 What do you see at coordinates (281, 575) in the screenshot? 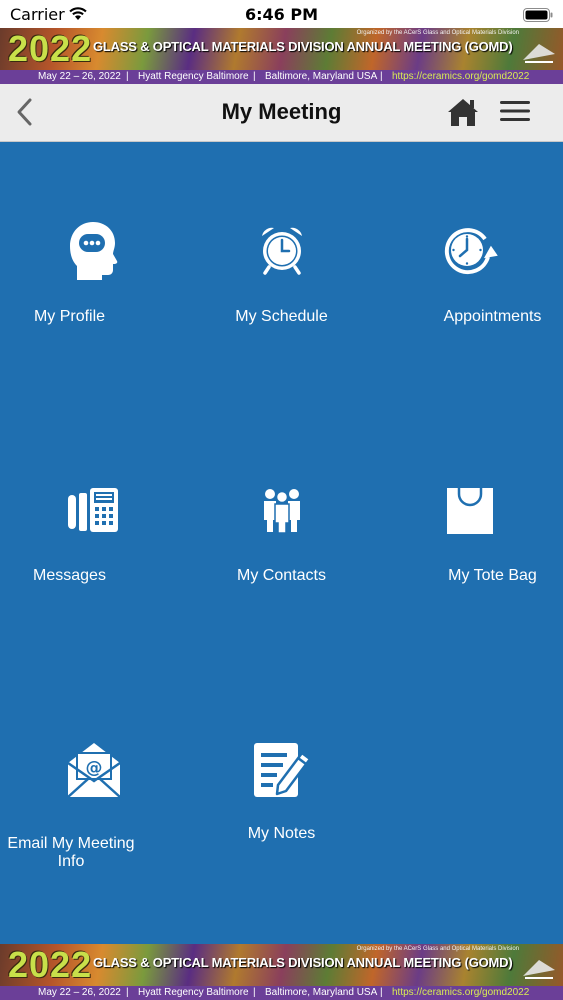
I see `tile-label-my-contacts: My Contacts` at bounding box center [281, 575].